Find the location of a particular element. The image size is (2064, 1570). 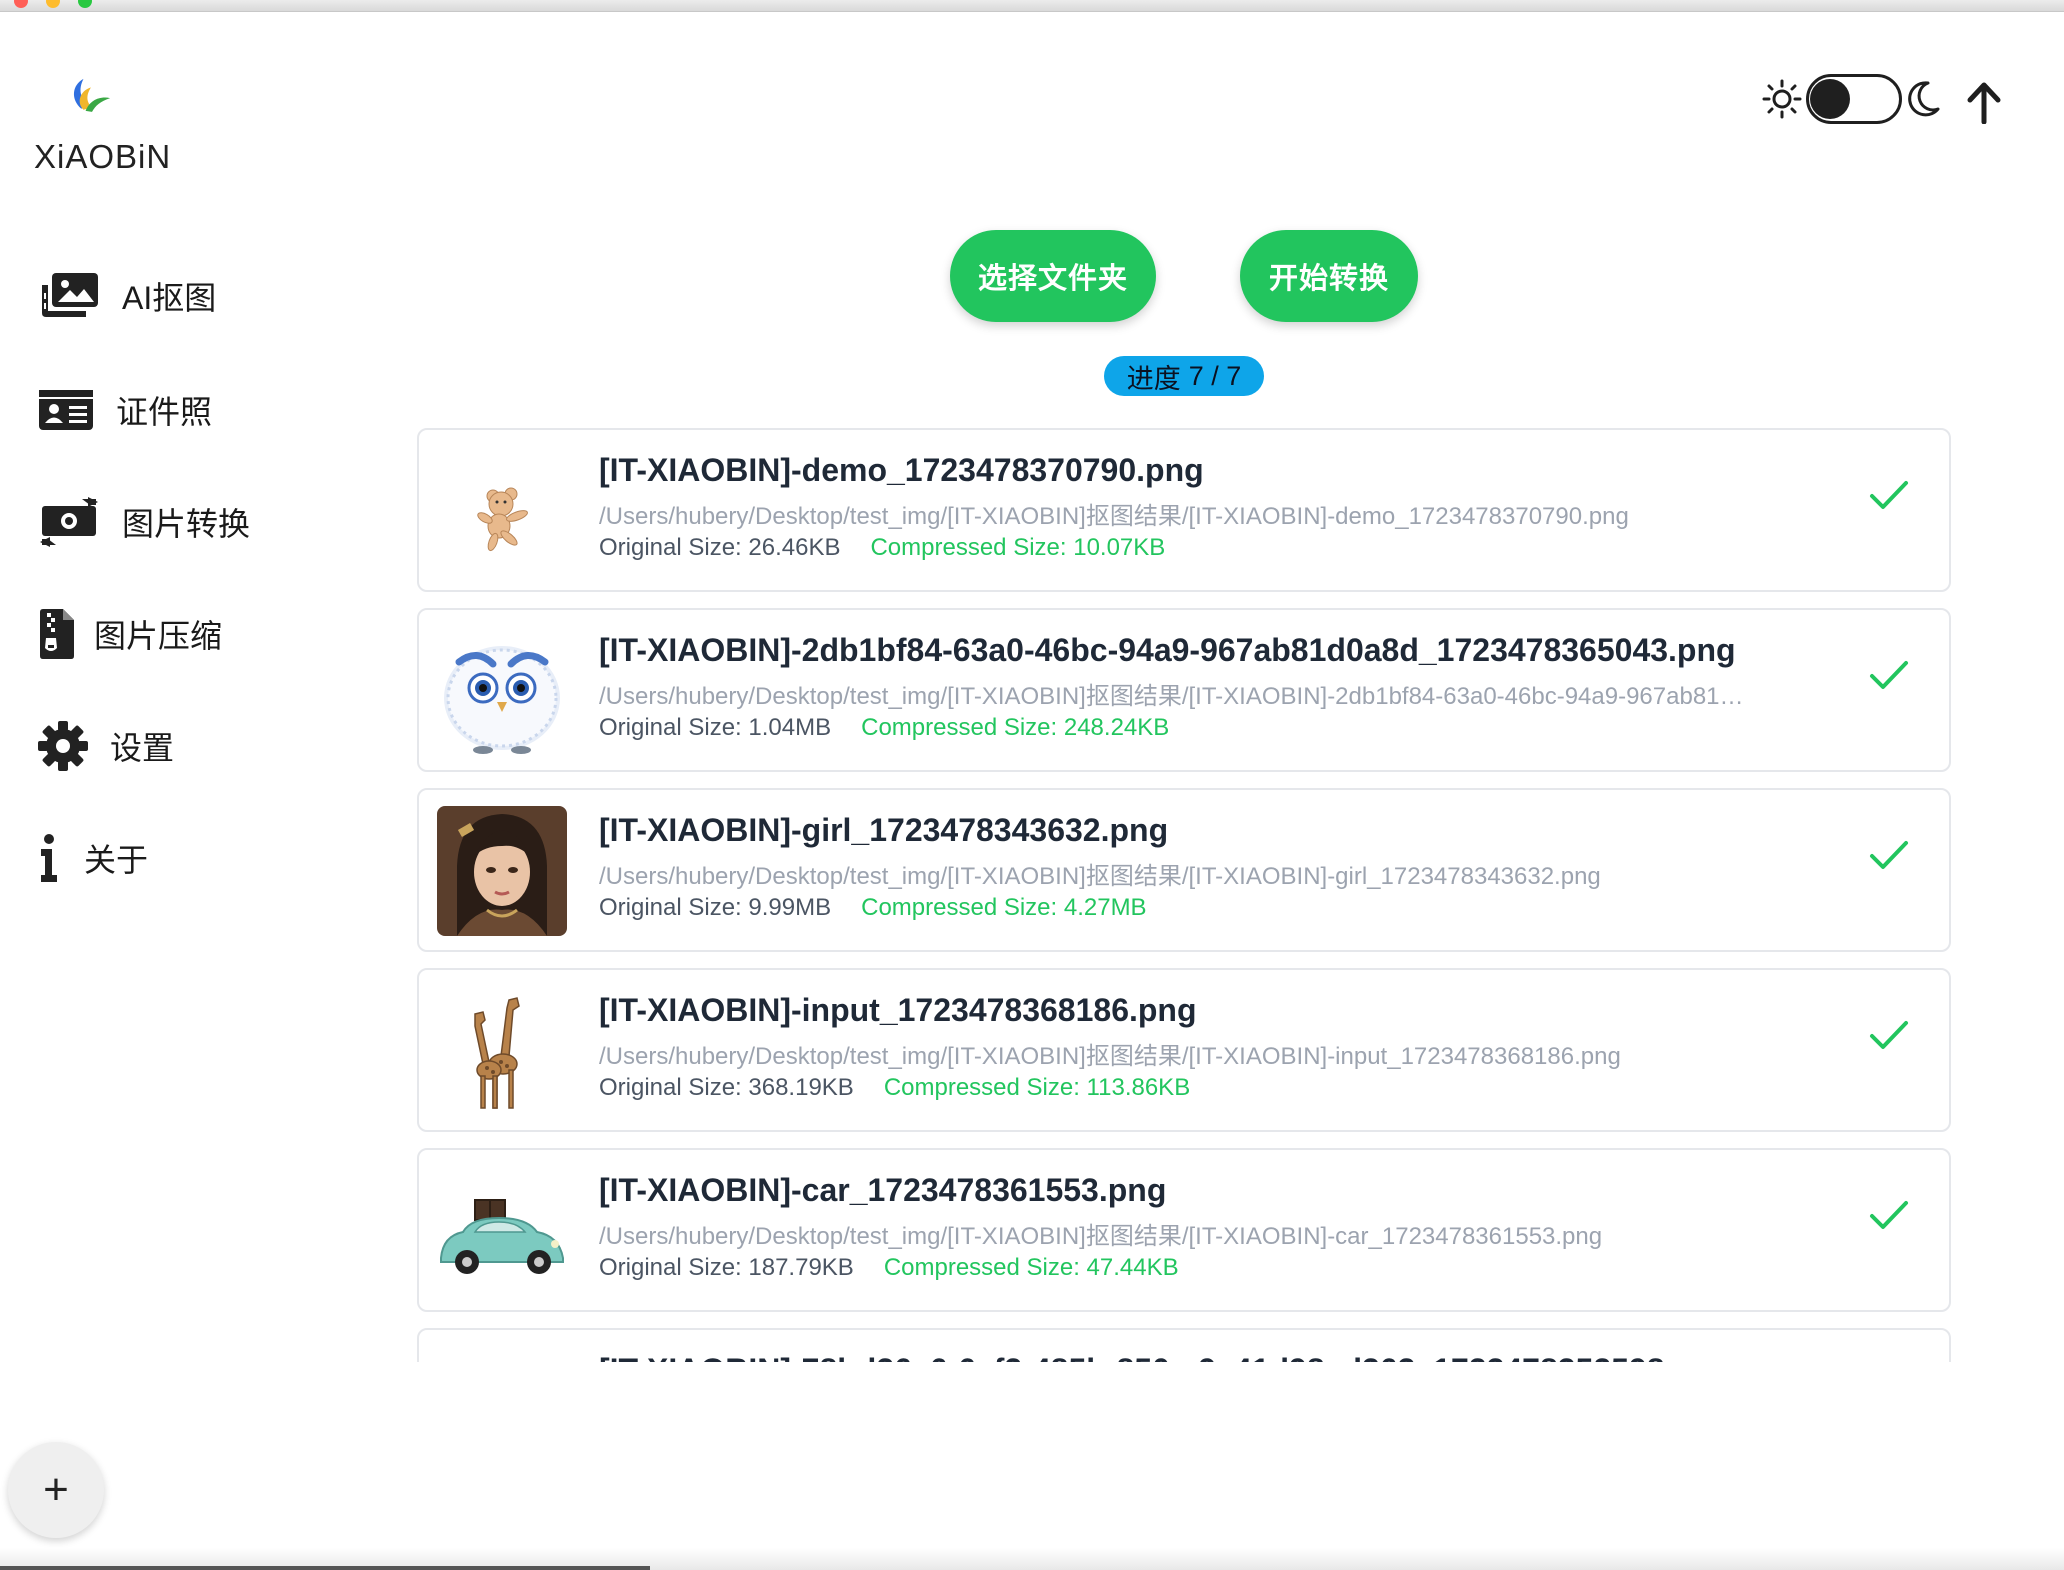

sidebar-item-label: 设置 is located at coordinates (142, 748).